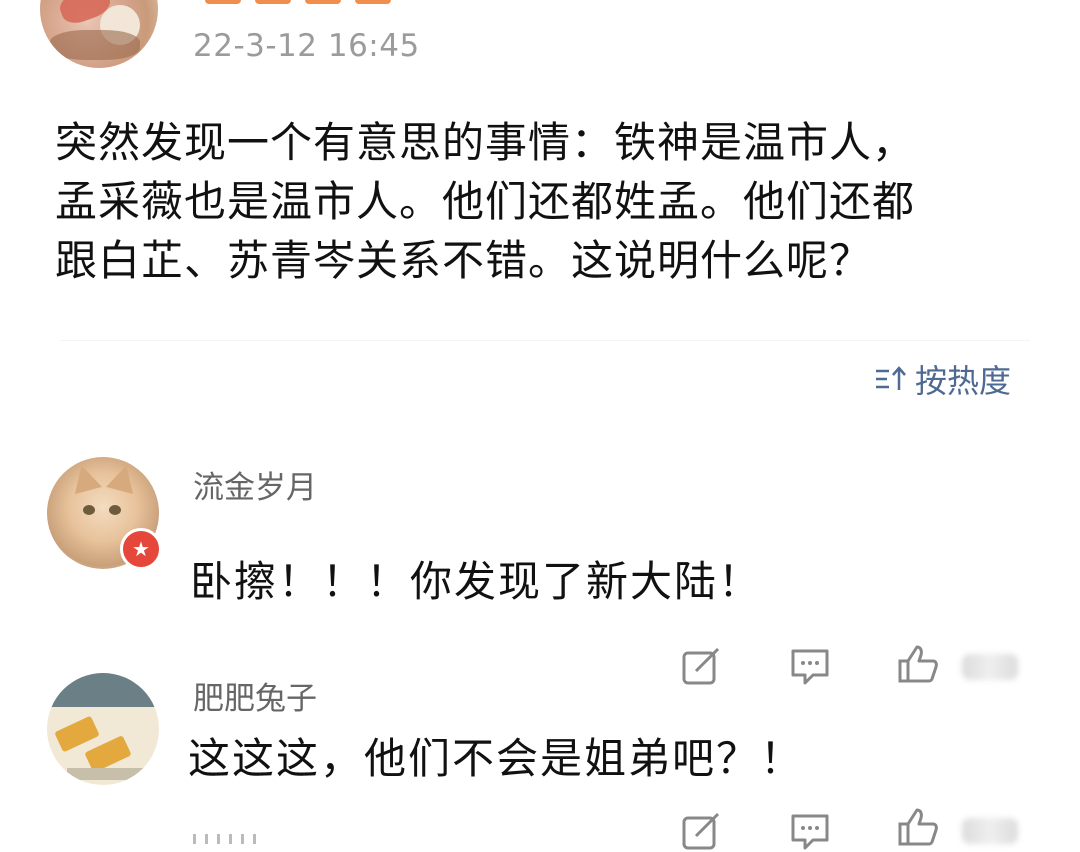 Image resolution: width=1080 pixels, height=852 pixels. What do you see at coordinates (233, 838) in the screenshot?
I see `comment-username-cropped` at bounding box center [233, 838].